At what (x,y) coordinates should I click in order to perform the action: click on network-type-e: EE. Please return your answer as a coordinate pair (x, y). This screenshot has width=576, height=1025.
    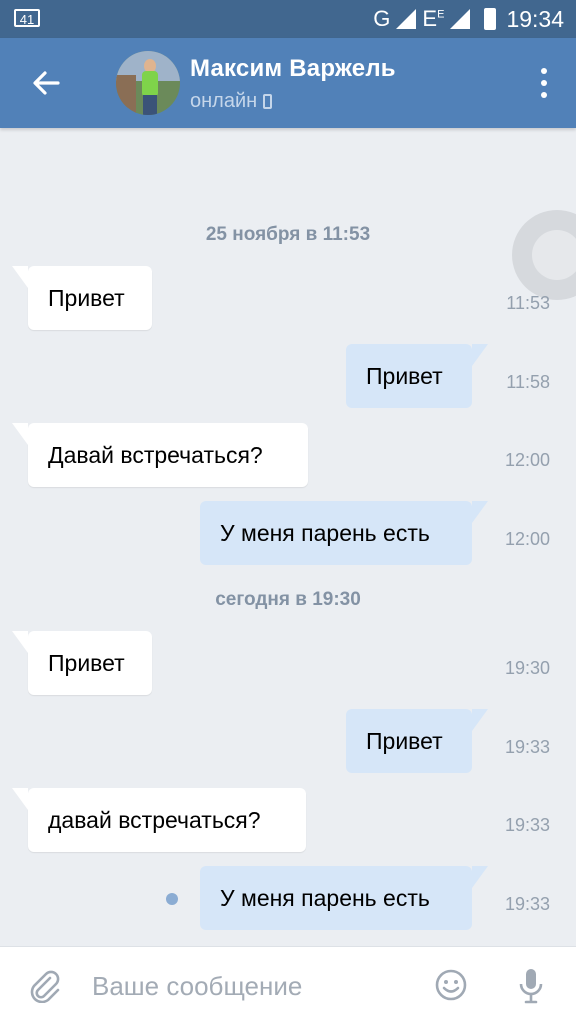
    Looking at the image, I should click on (433, 18).